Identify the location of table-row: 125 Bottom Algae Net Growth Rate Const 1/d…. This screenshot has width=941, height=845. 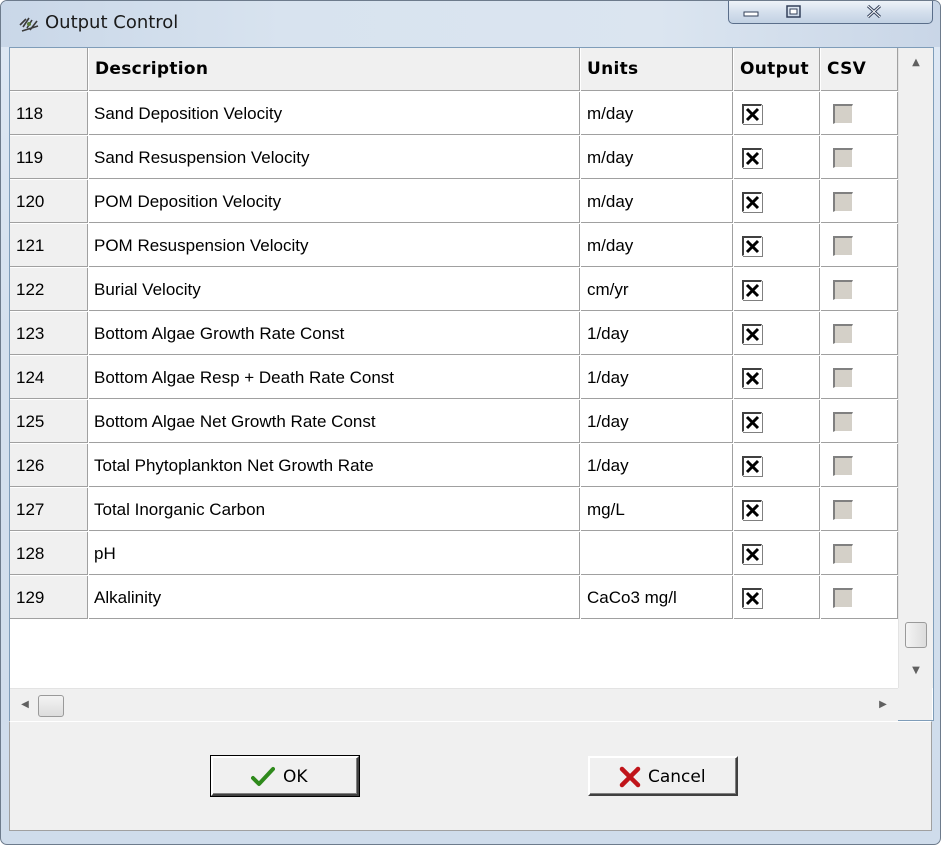
(454, 422).